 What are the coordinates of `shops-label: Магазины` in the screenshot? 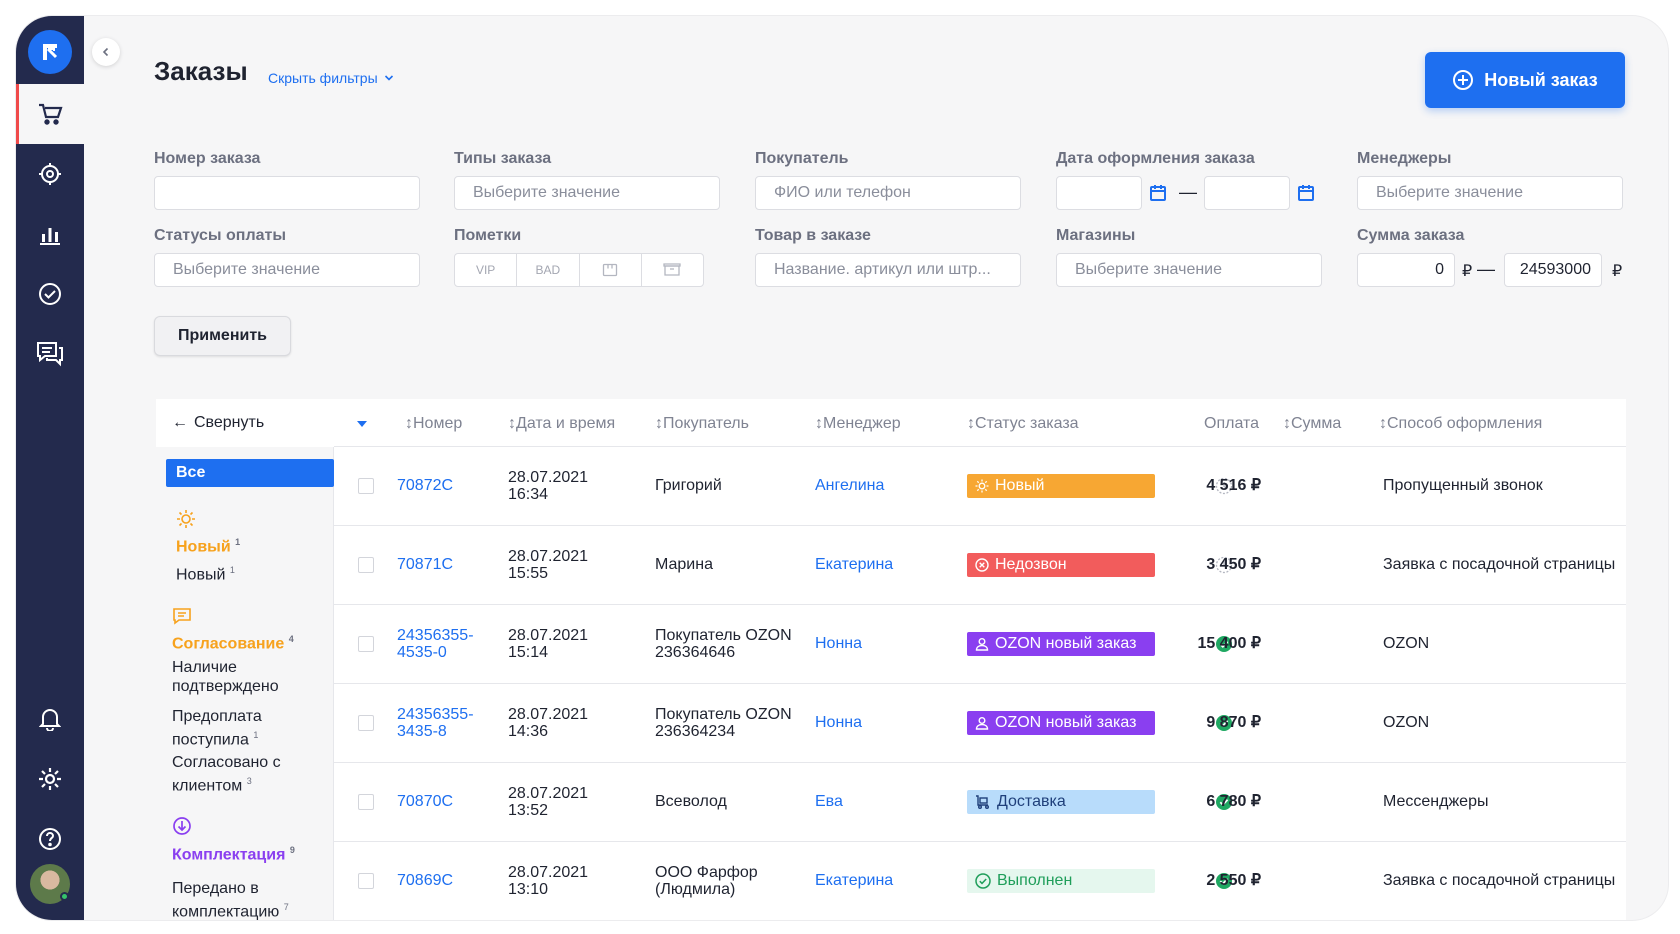 It's located at (1096, 235).